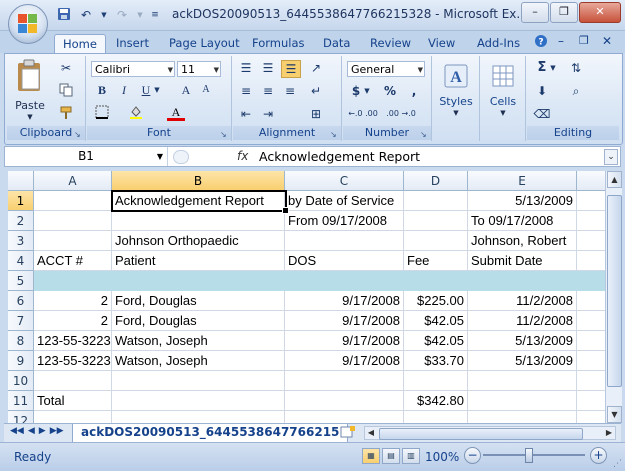  I want to click on cells-button: Cells ▼, so click(503, 92).